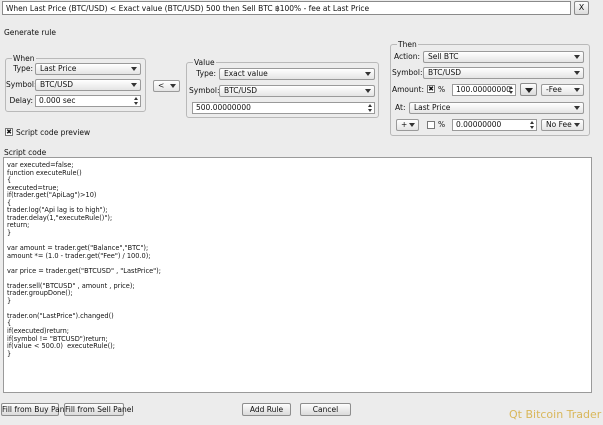  I want to click on value-group-label: Value, so click(204, 62).